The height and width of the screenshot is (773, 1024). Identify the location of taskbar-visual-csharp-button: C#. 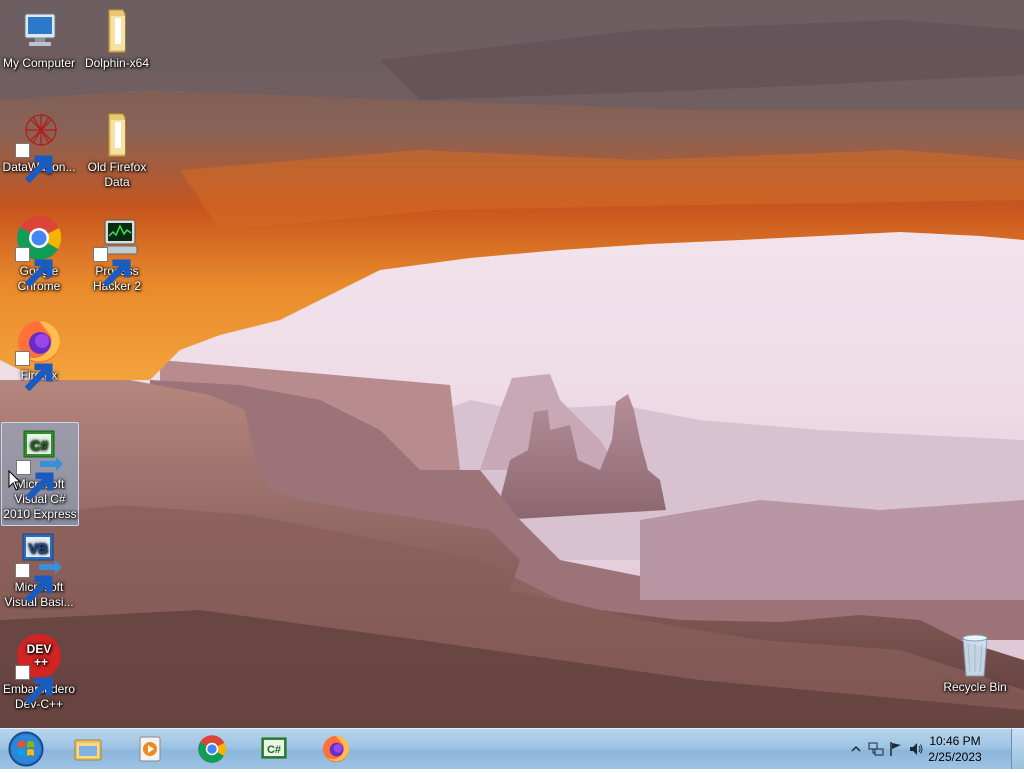
(274, 749).